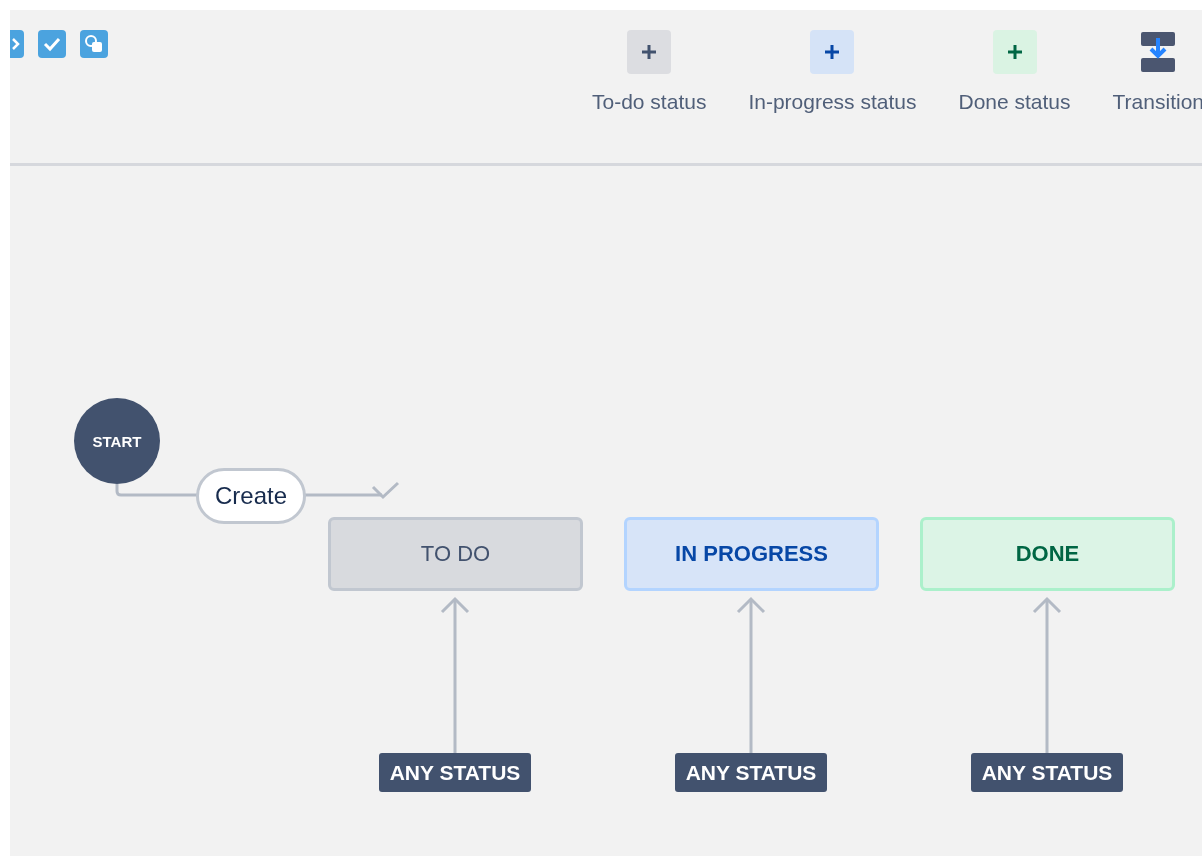  Describe the element at coordinates (251, 496) in the screenshot. I see `transition-label: Create` at that location.